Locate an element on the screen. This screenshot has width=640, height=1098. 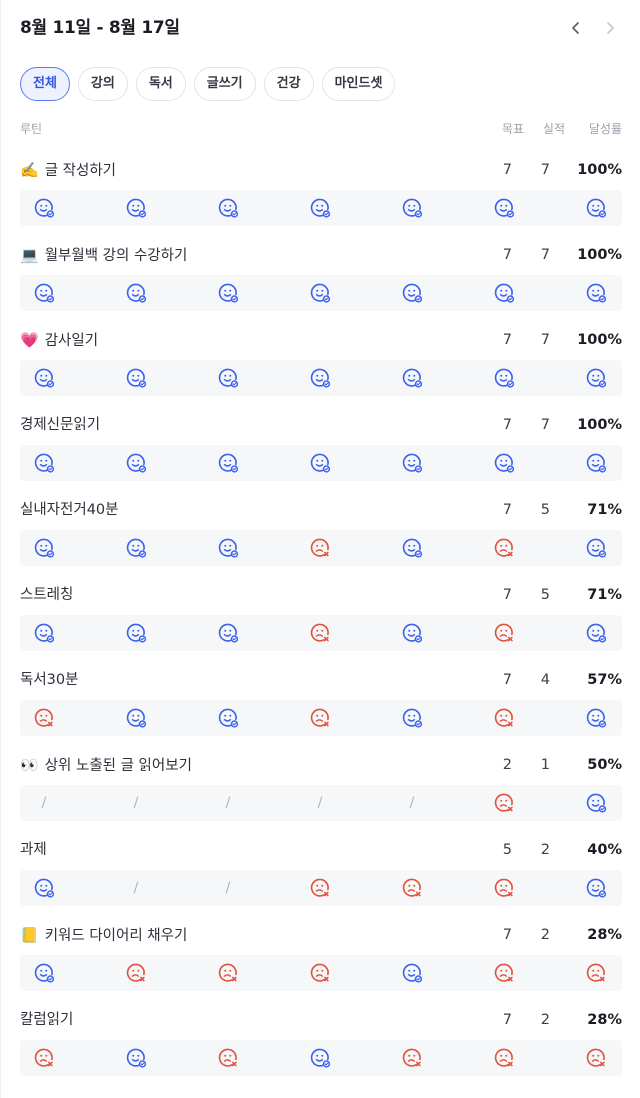
routine-row: 과제 5 2 40% / / is located at coordinates (321, 877).